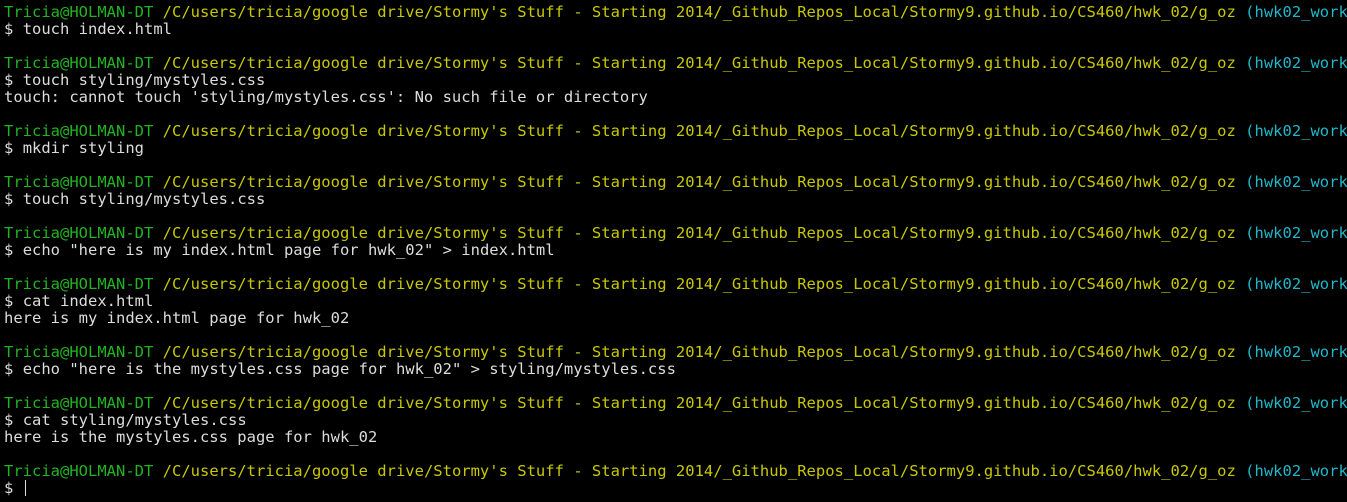  What do you see at coordinates (675, 301) in the screenshot?
I see `command-line: $ cat index.html` at bounding box center [675, 301].